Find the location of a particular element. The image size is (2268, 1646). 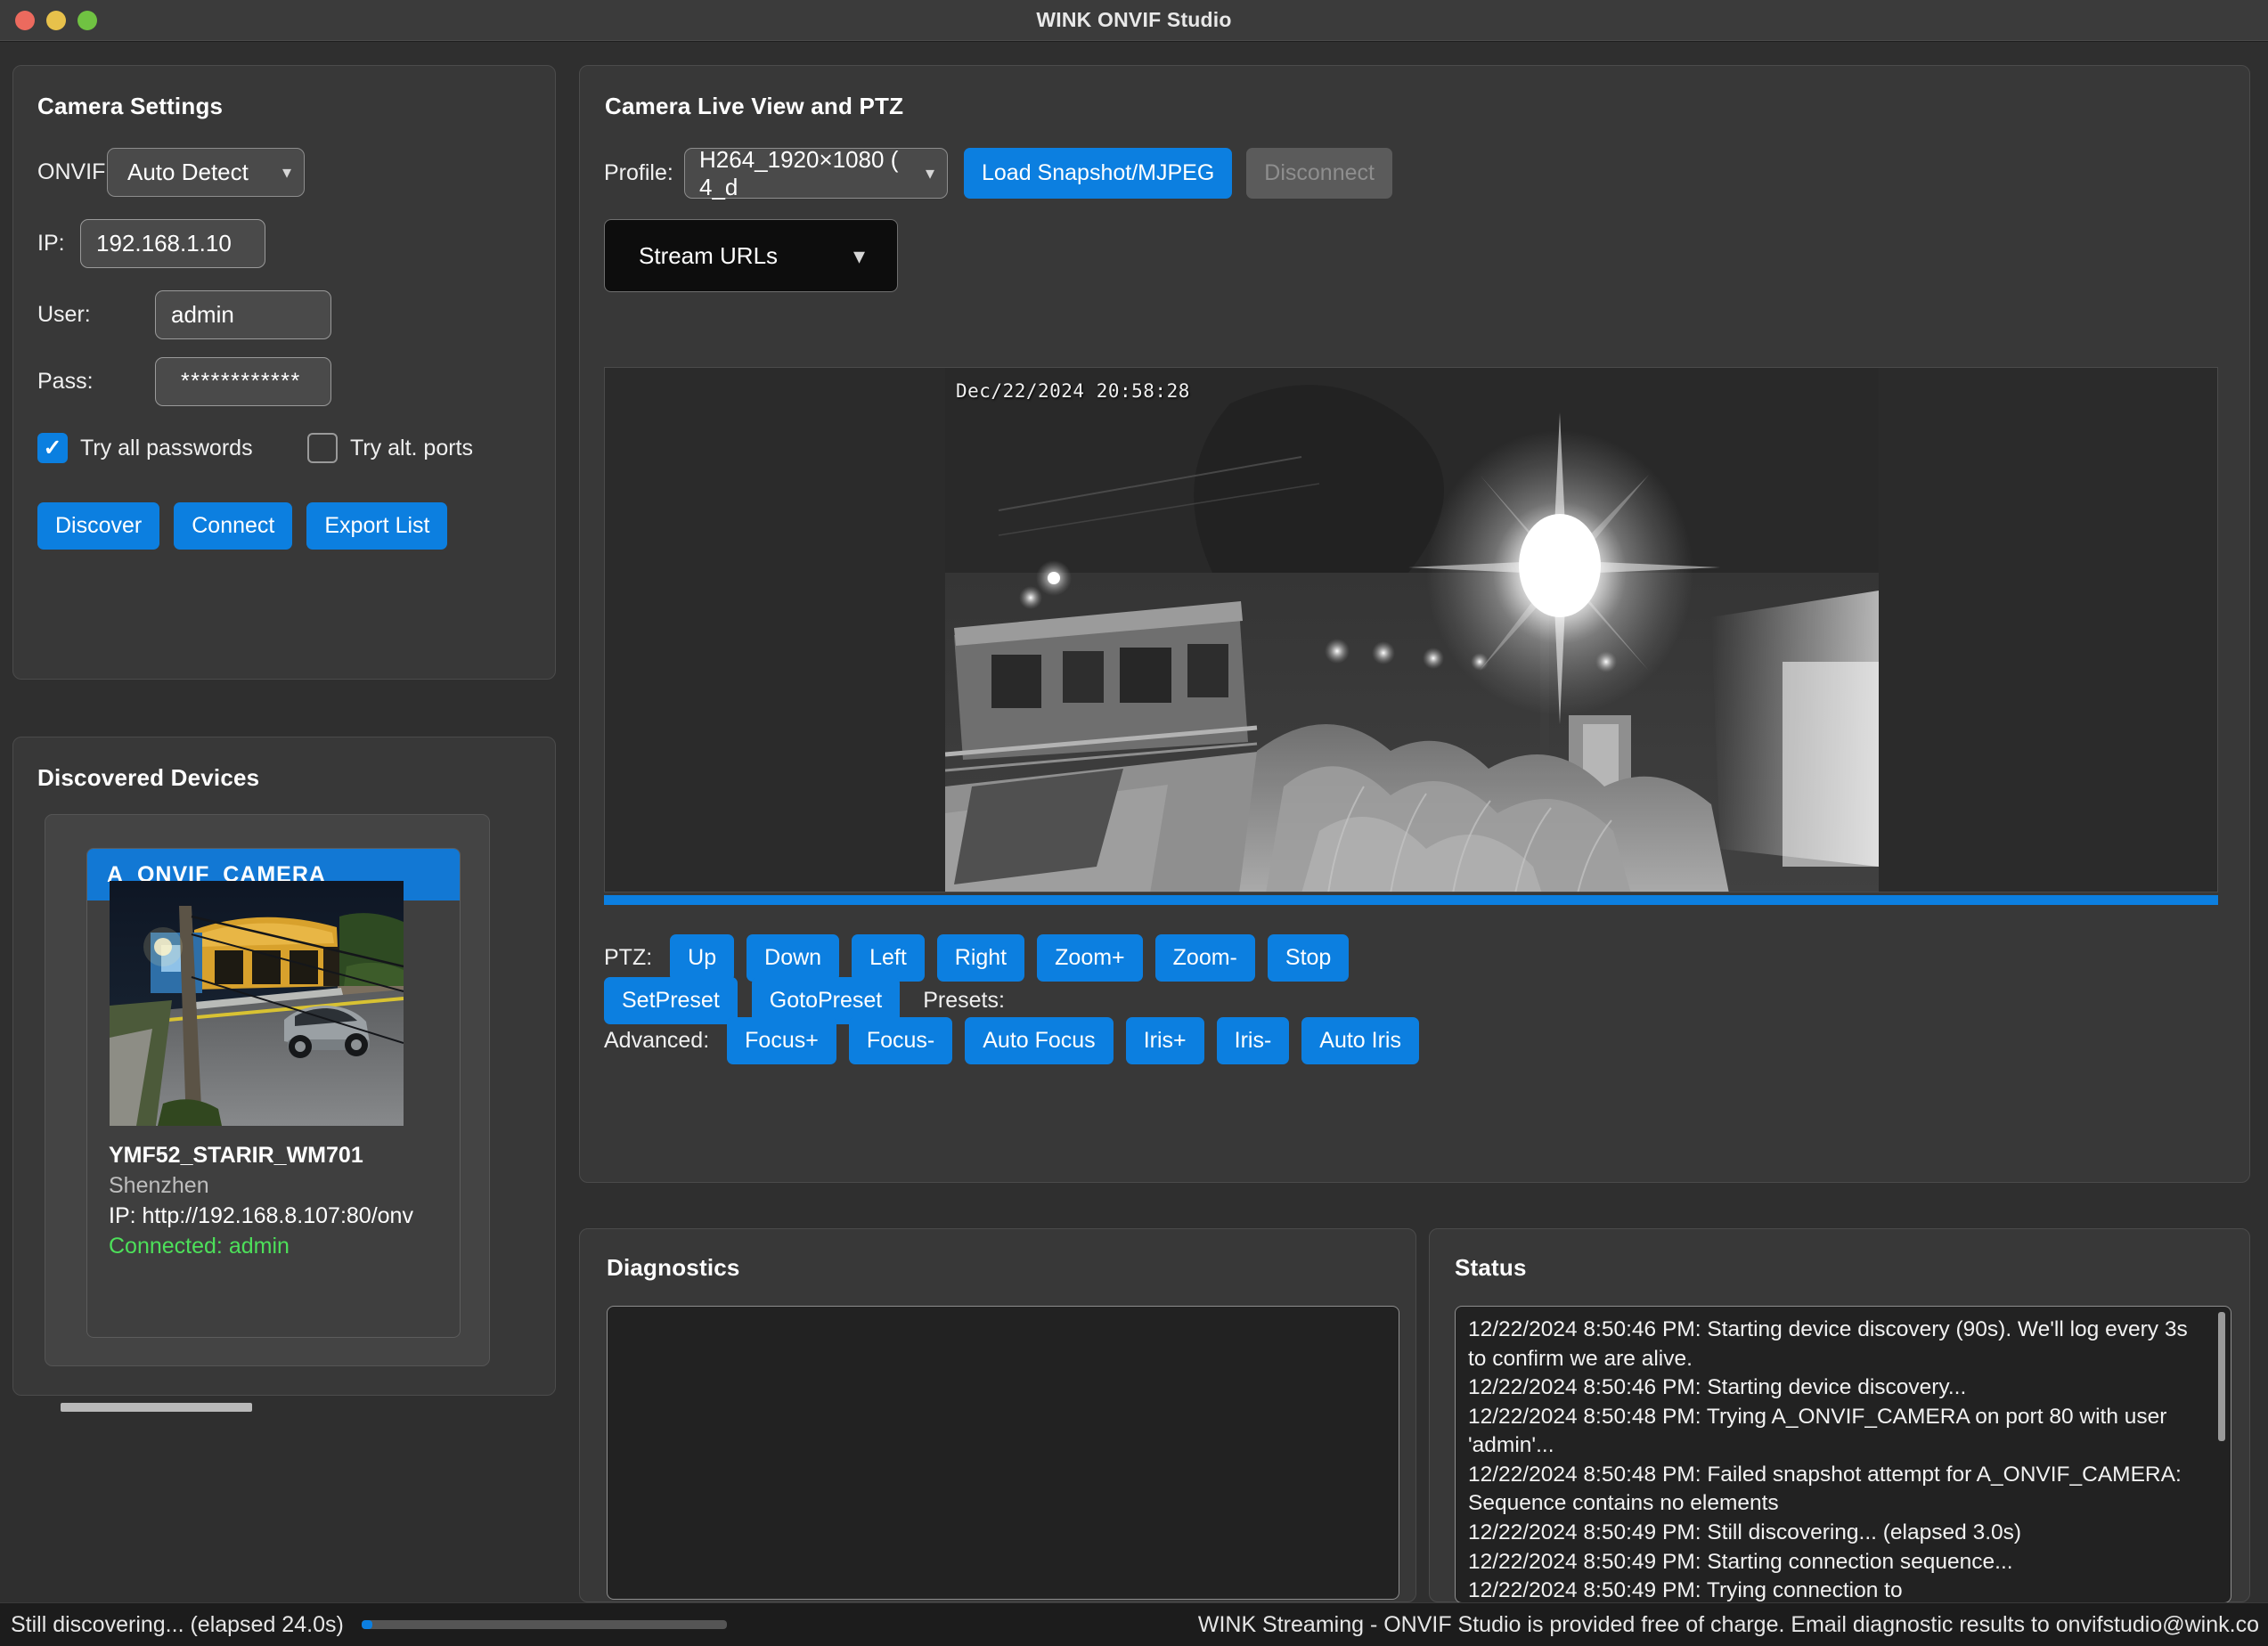

connected-user: admin is located at coordinates (259, 1246).